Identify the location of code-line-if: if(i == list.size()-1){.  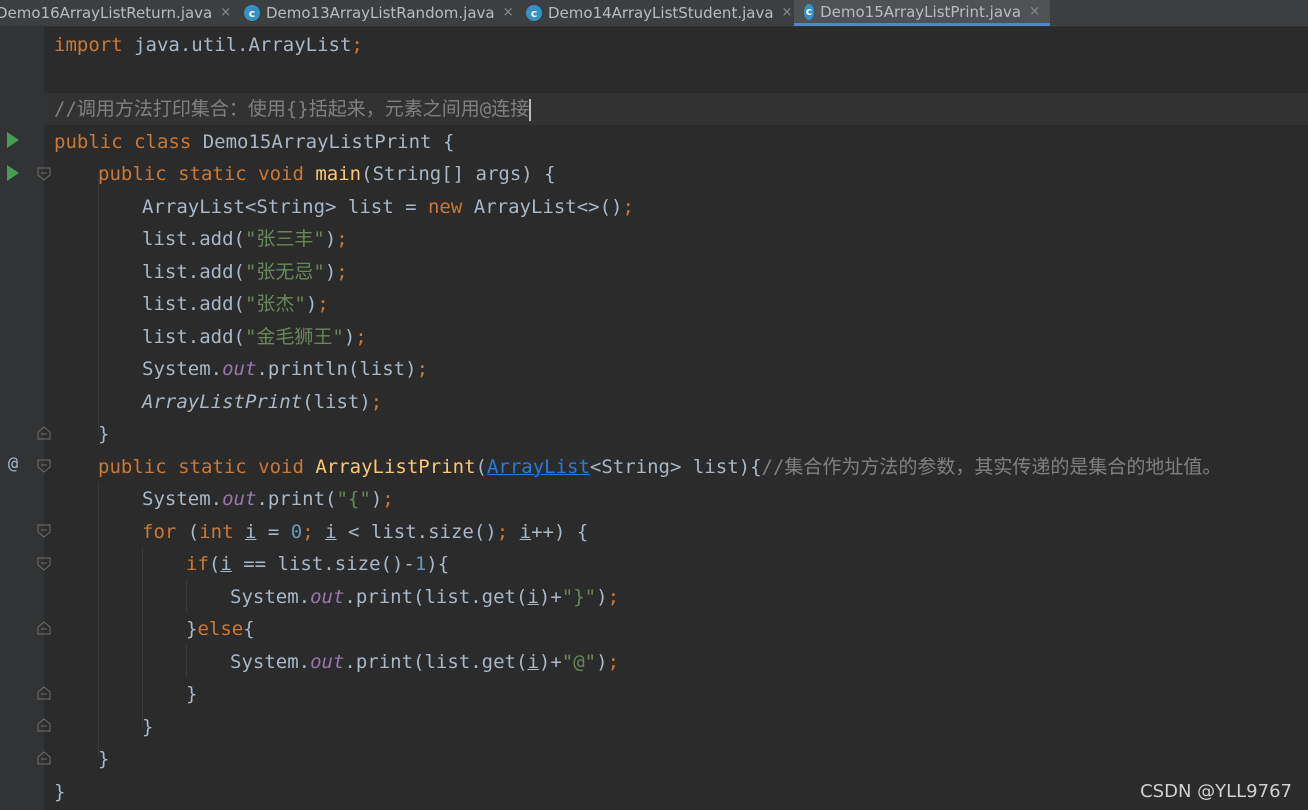
(318, 564).